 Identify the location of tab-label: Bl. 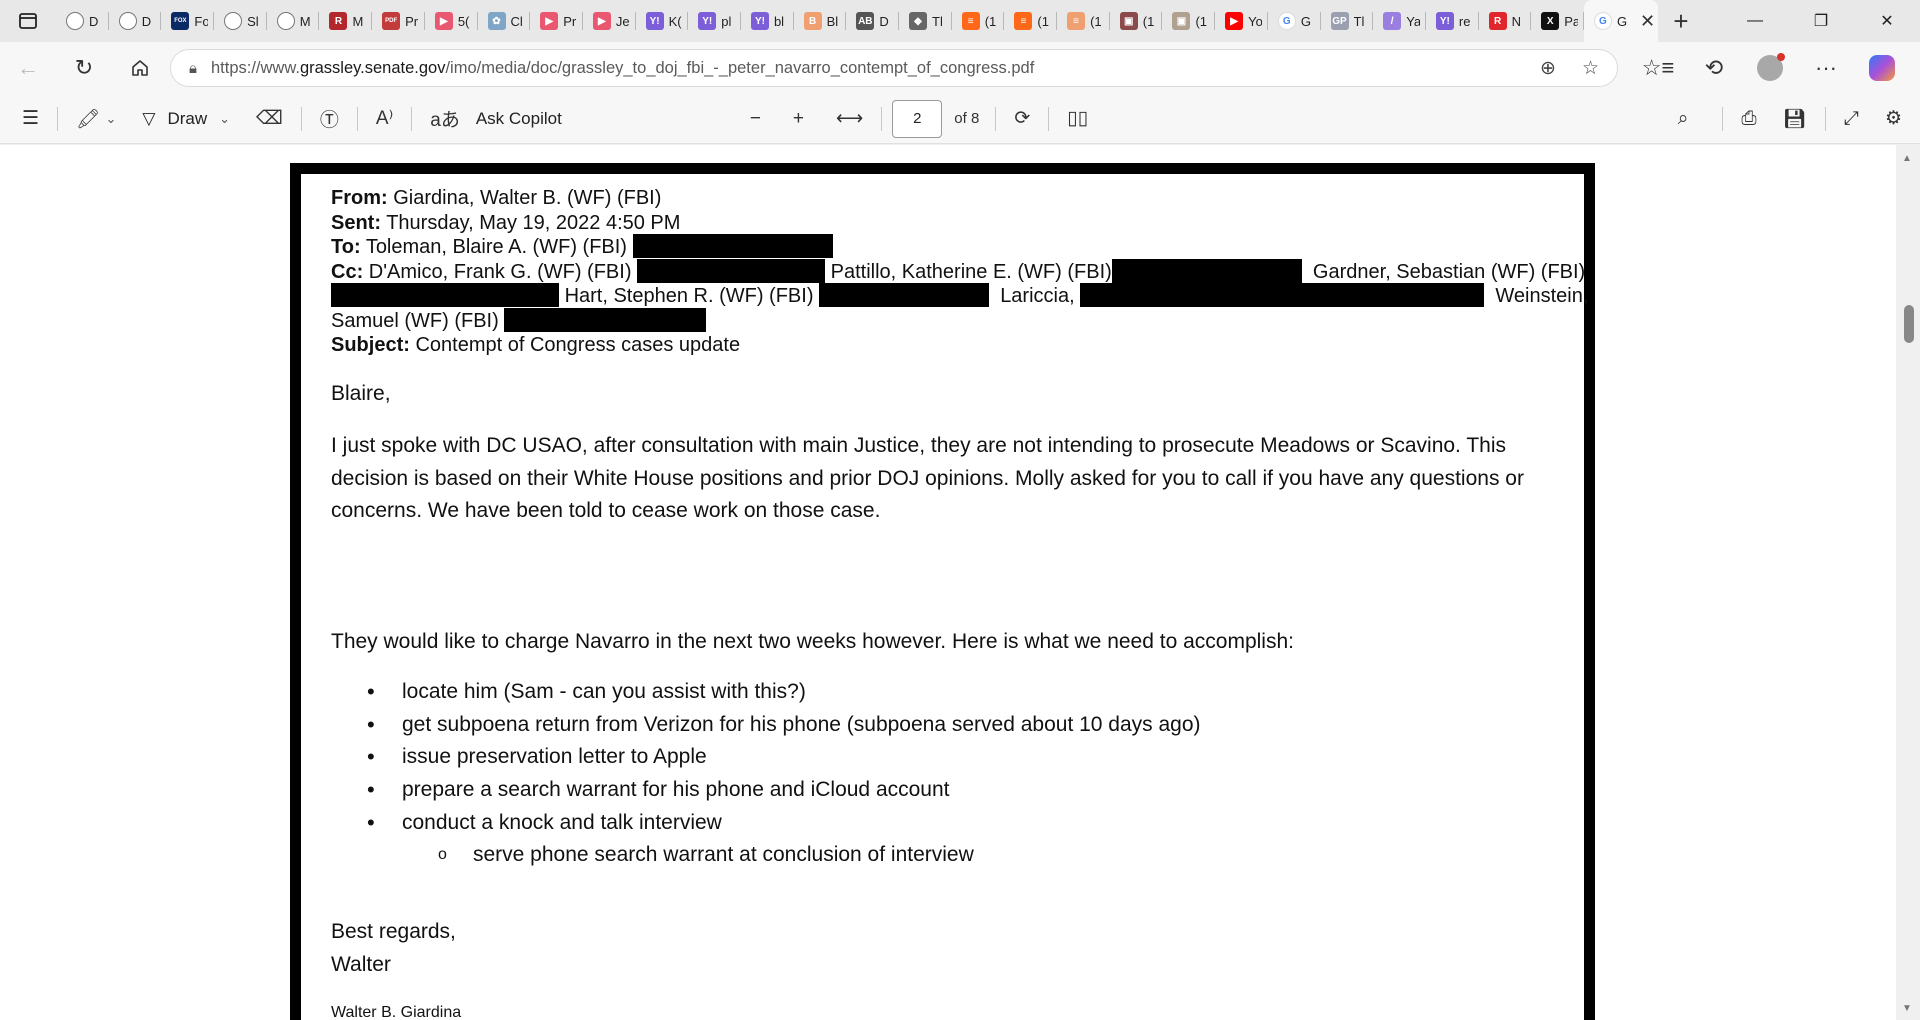
(832, 21).